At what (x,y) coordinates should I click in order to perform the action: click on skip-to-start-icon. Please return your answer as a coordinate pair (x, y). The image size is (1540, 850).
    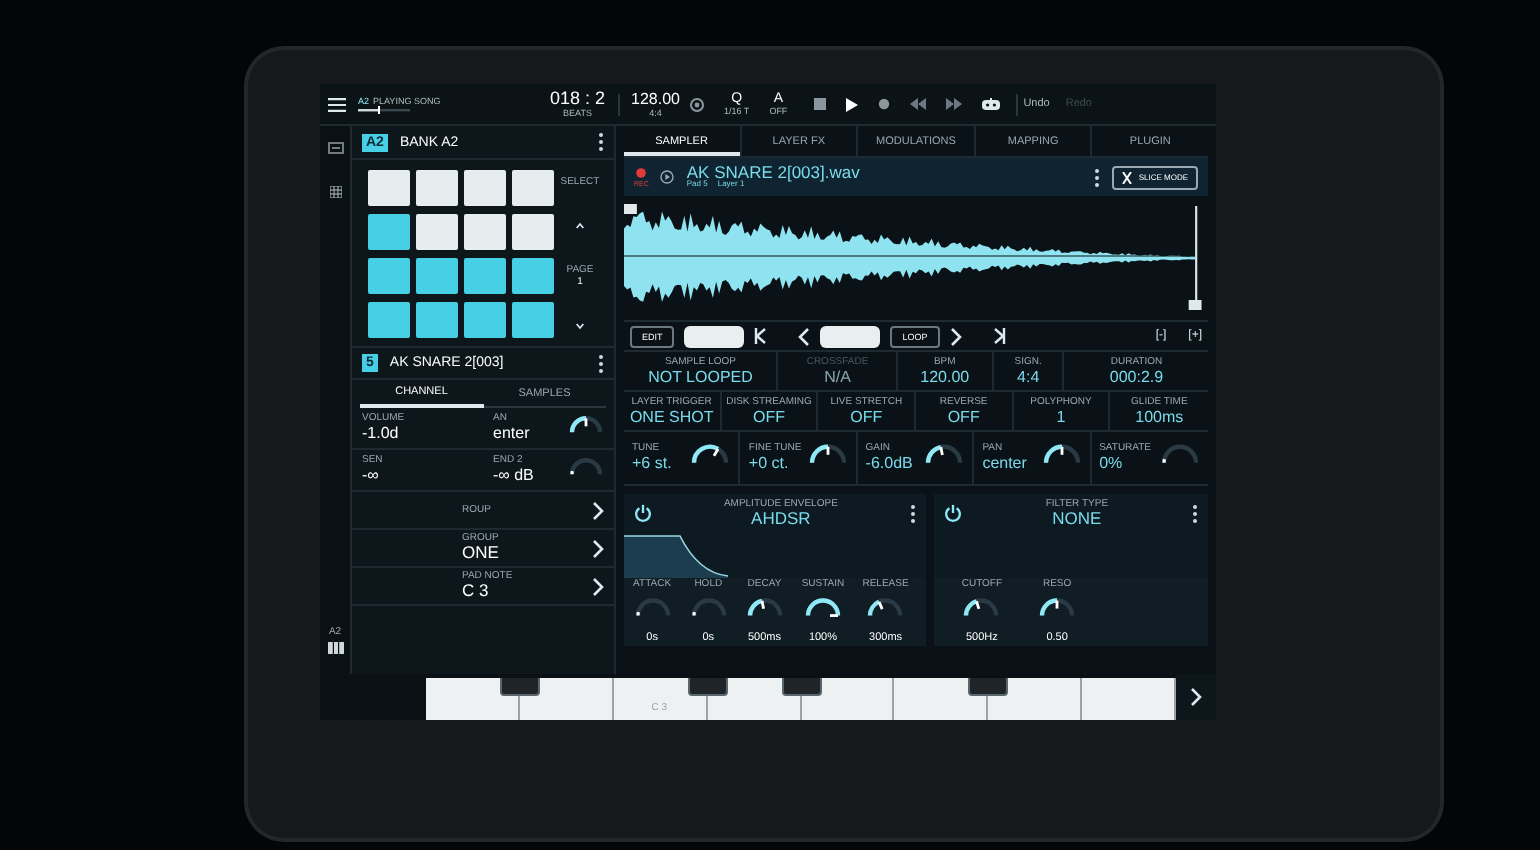
    Looking at the image, I should click on (760, 336).